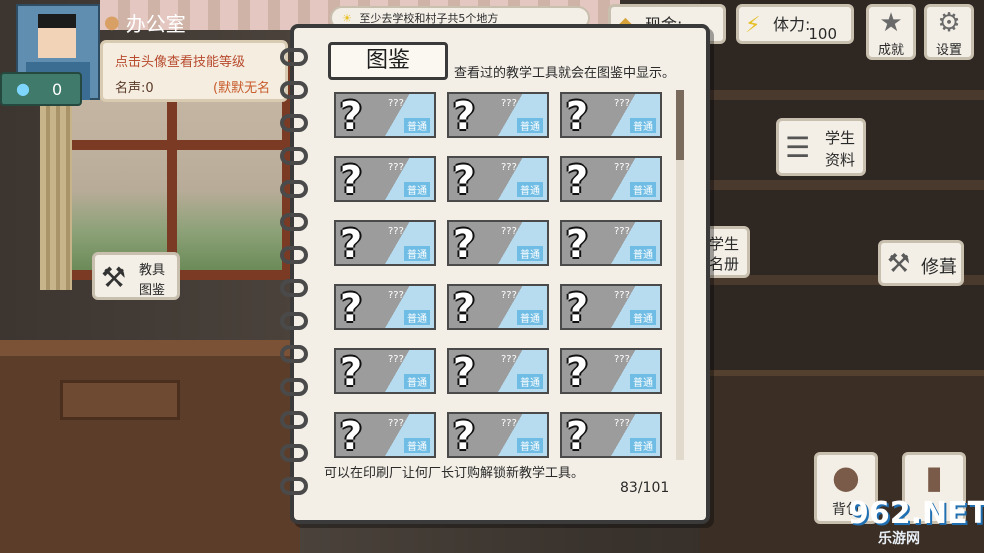 The width and height of the screenshot is (984, 553). What do you see at coordinates (753, 25) in the screenshot?
I see `lightning-icon: ⚡` at bounding box center [753, 25].